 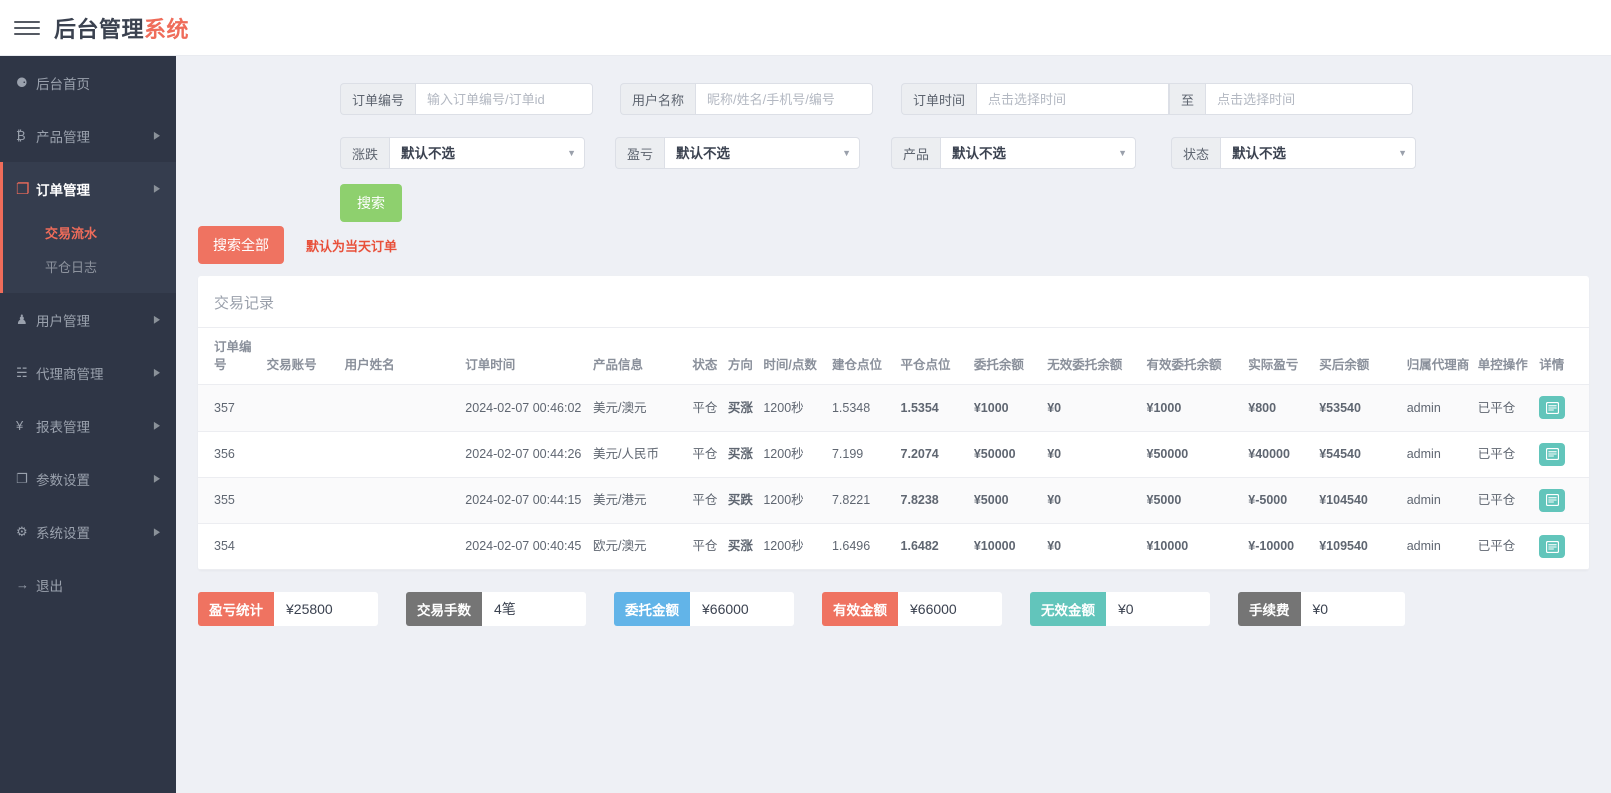 I want to click on summary-item-0: 盈亏统计 ¥25800, so click(x=288, y=609).